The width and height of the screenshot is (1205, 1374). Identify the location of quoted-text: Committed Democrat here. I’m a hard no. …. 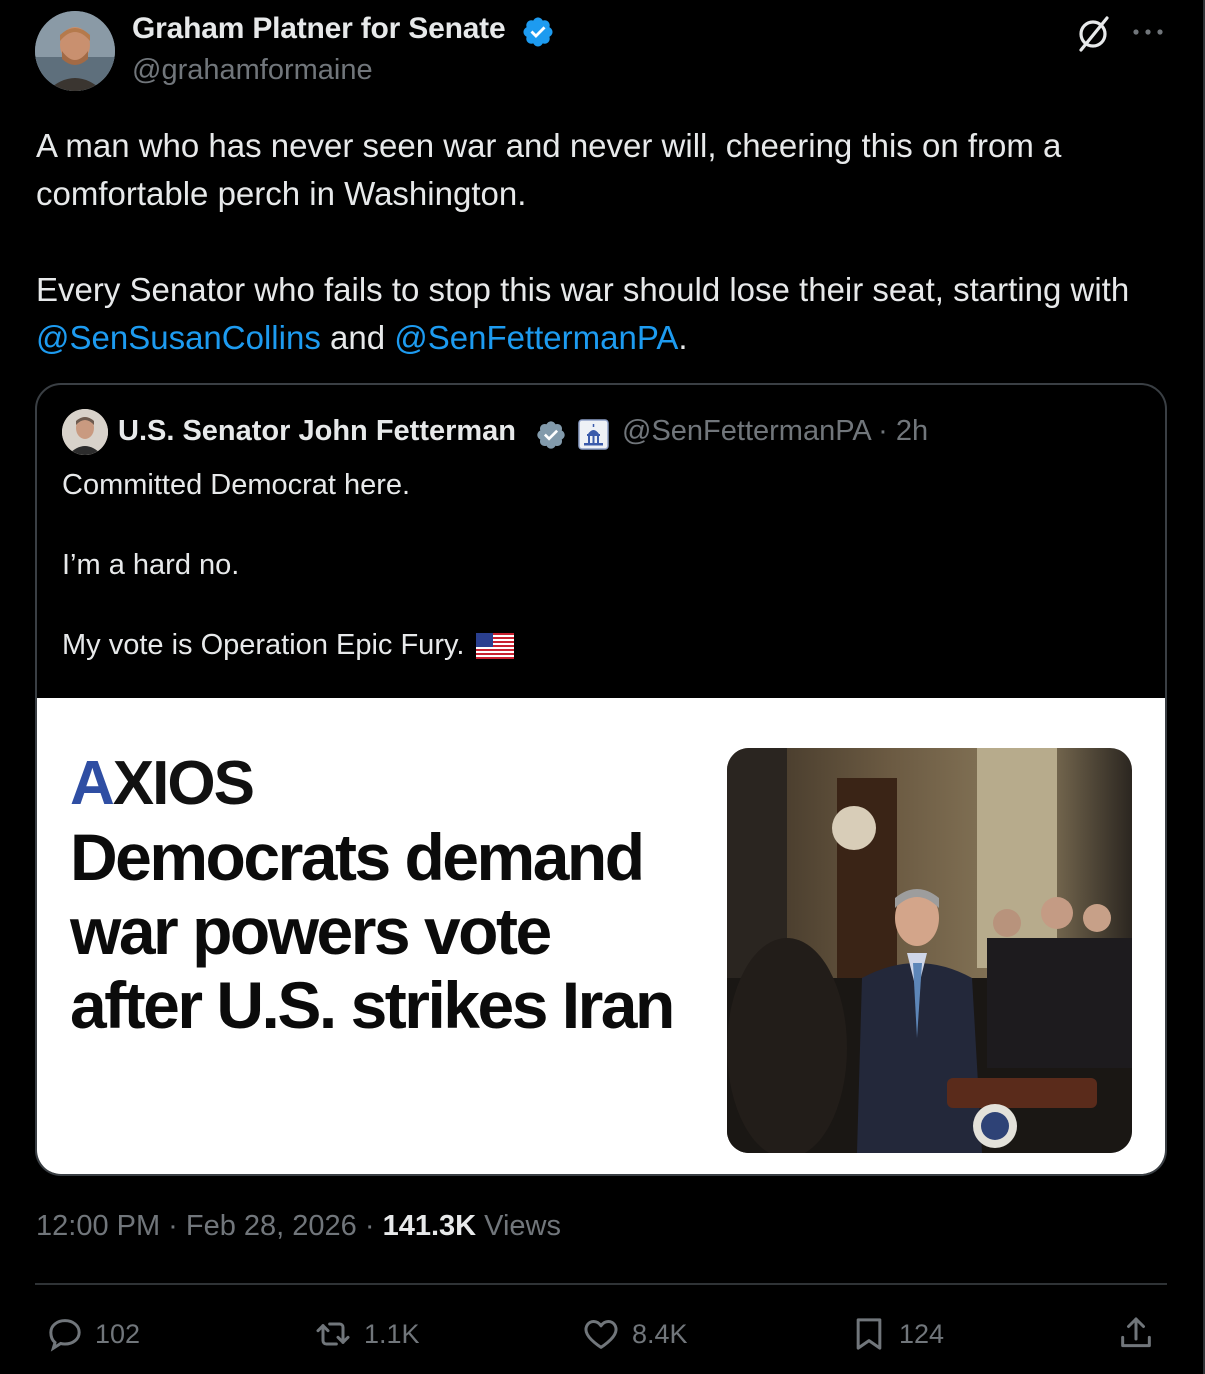
(288, 565).